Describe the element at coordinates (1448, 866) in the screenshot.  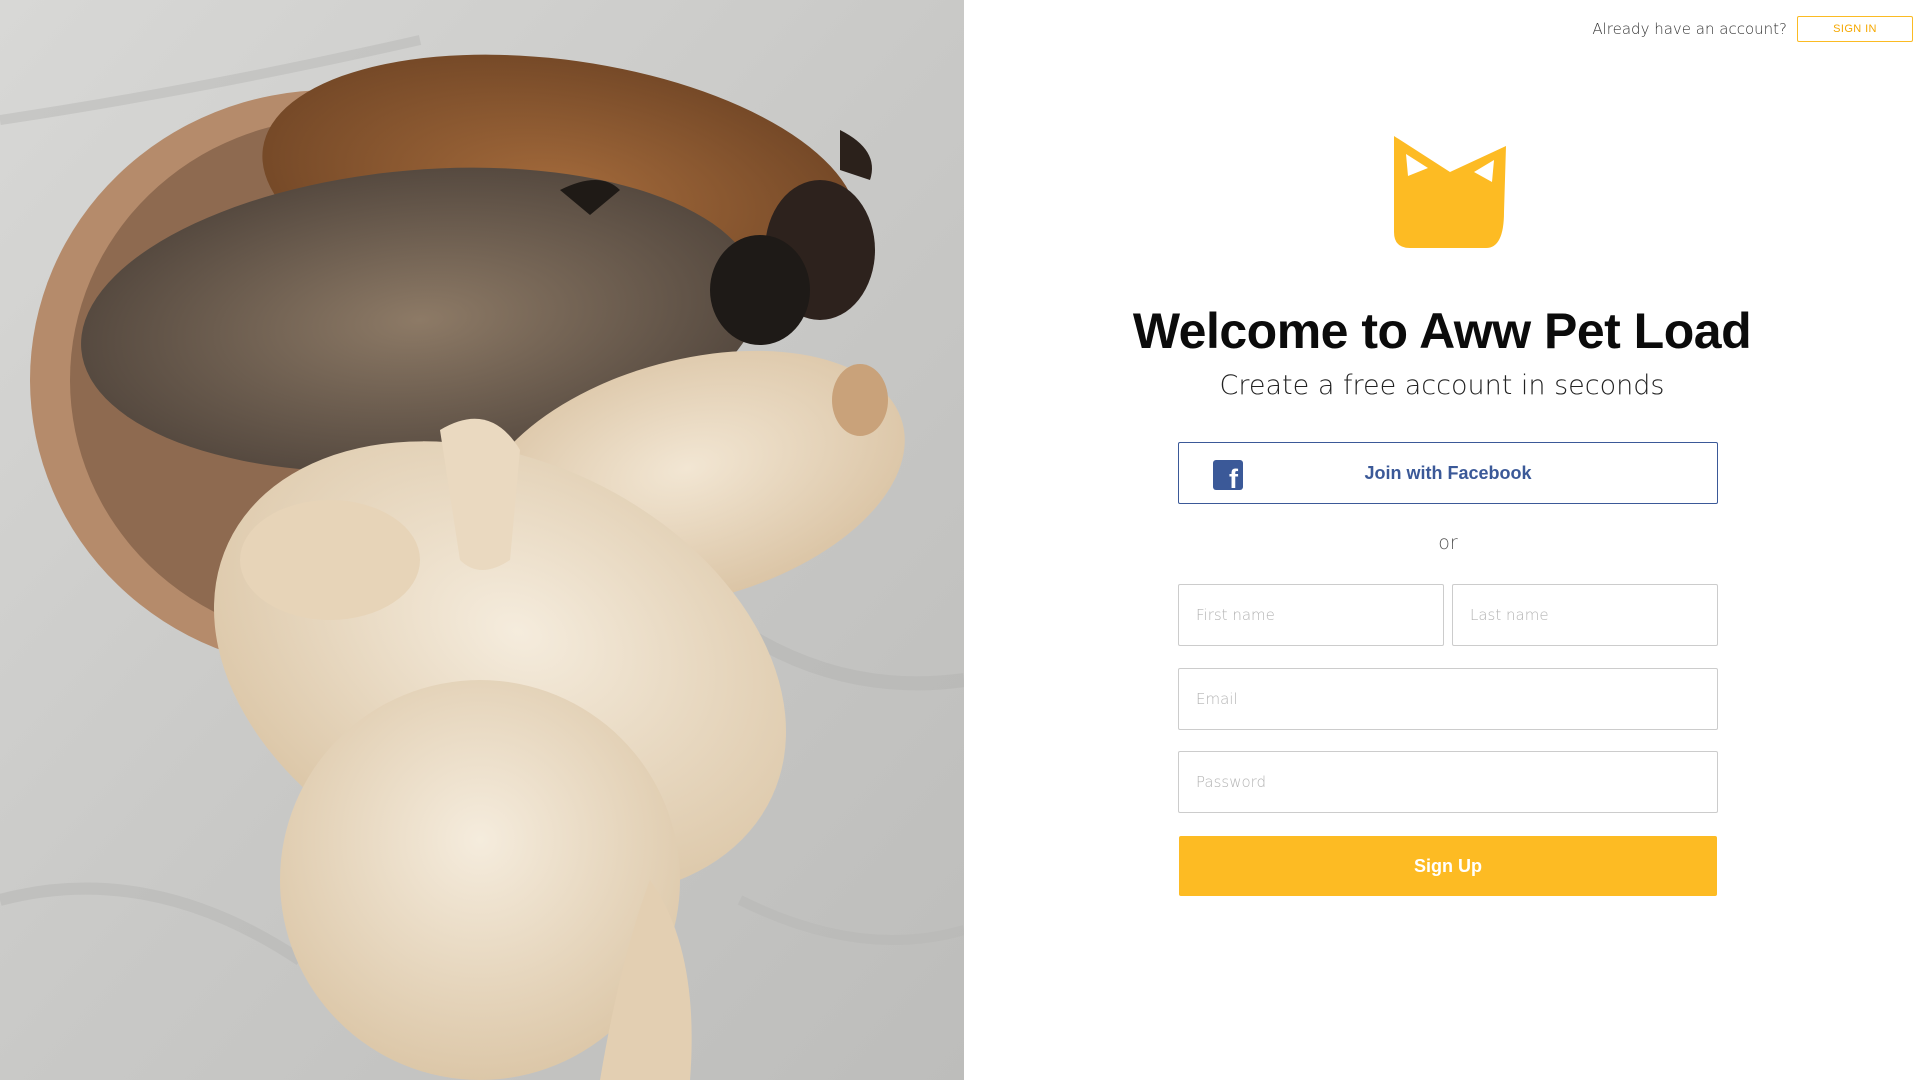
I see `sign-up-button: Sign Up` at that location.